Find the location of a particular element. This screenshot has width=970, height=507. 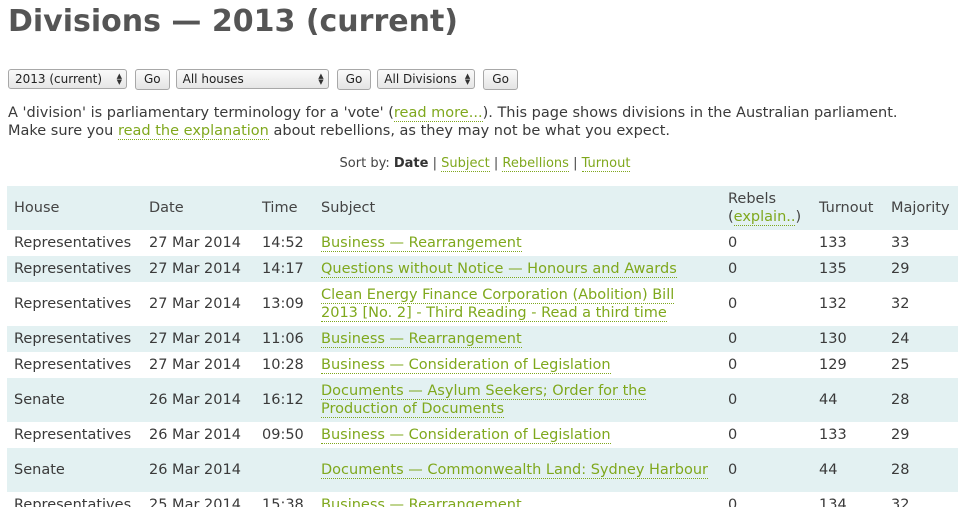

cell-turnout: 130 is located at coordinates (833, 339).